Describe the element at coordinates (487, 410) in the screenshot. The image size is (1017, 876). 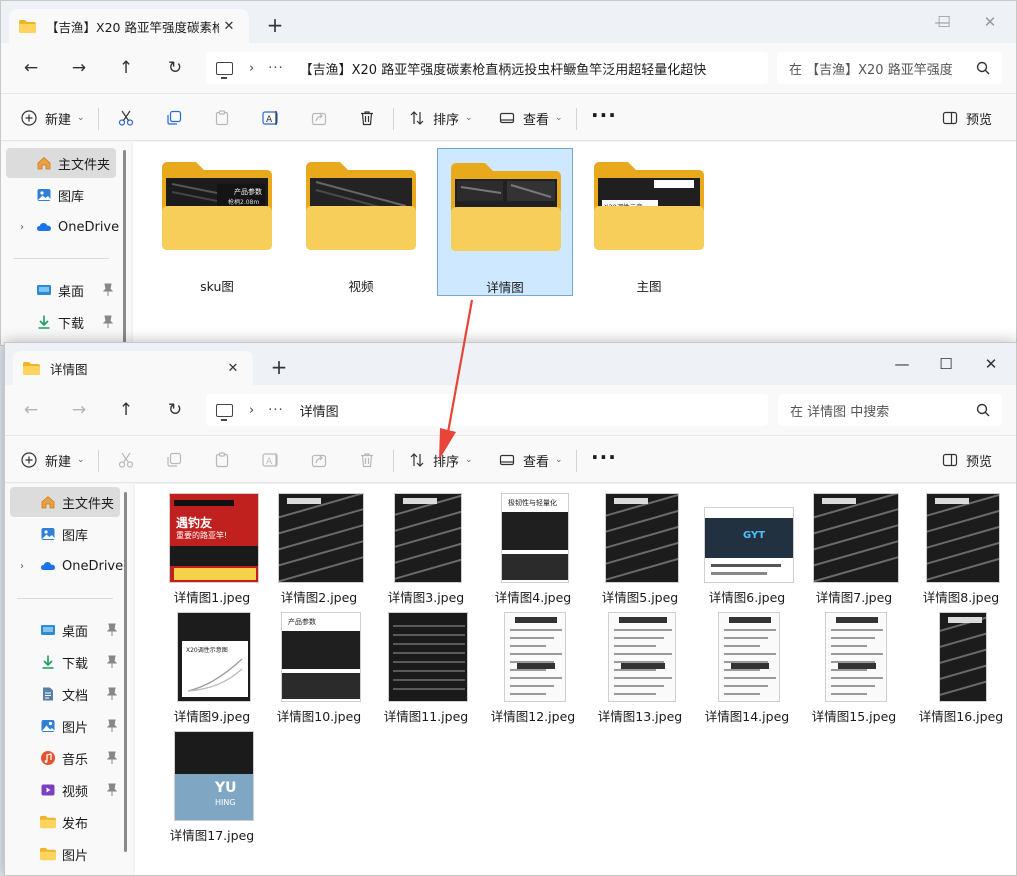
I see `address-bar: › ··· 详情图` at that location.